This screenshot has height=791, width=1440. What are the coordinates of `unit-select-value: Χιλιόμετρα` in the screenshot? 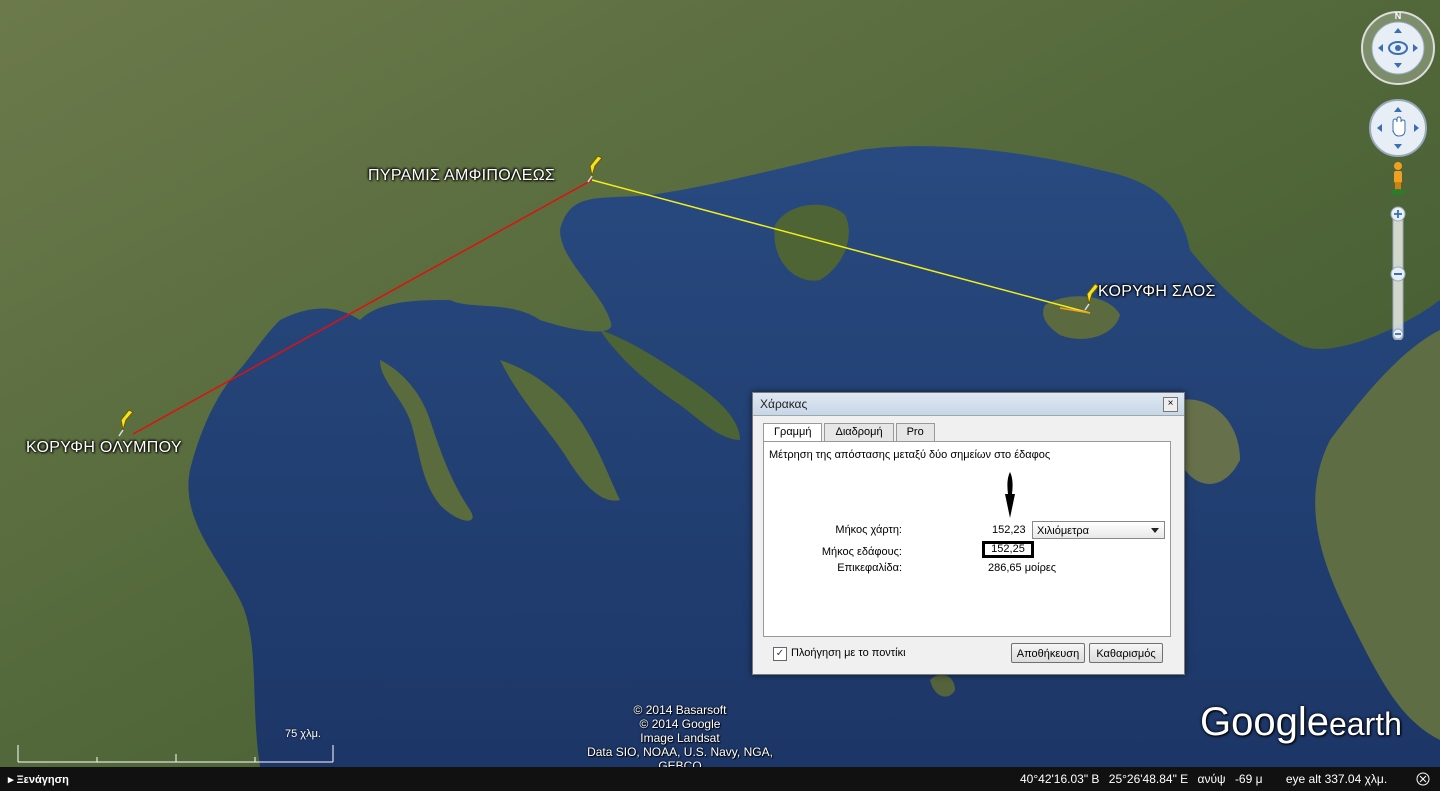 It's located at (1063, 531).